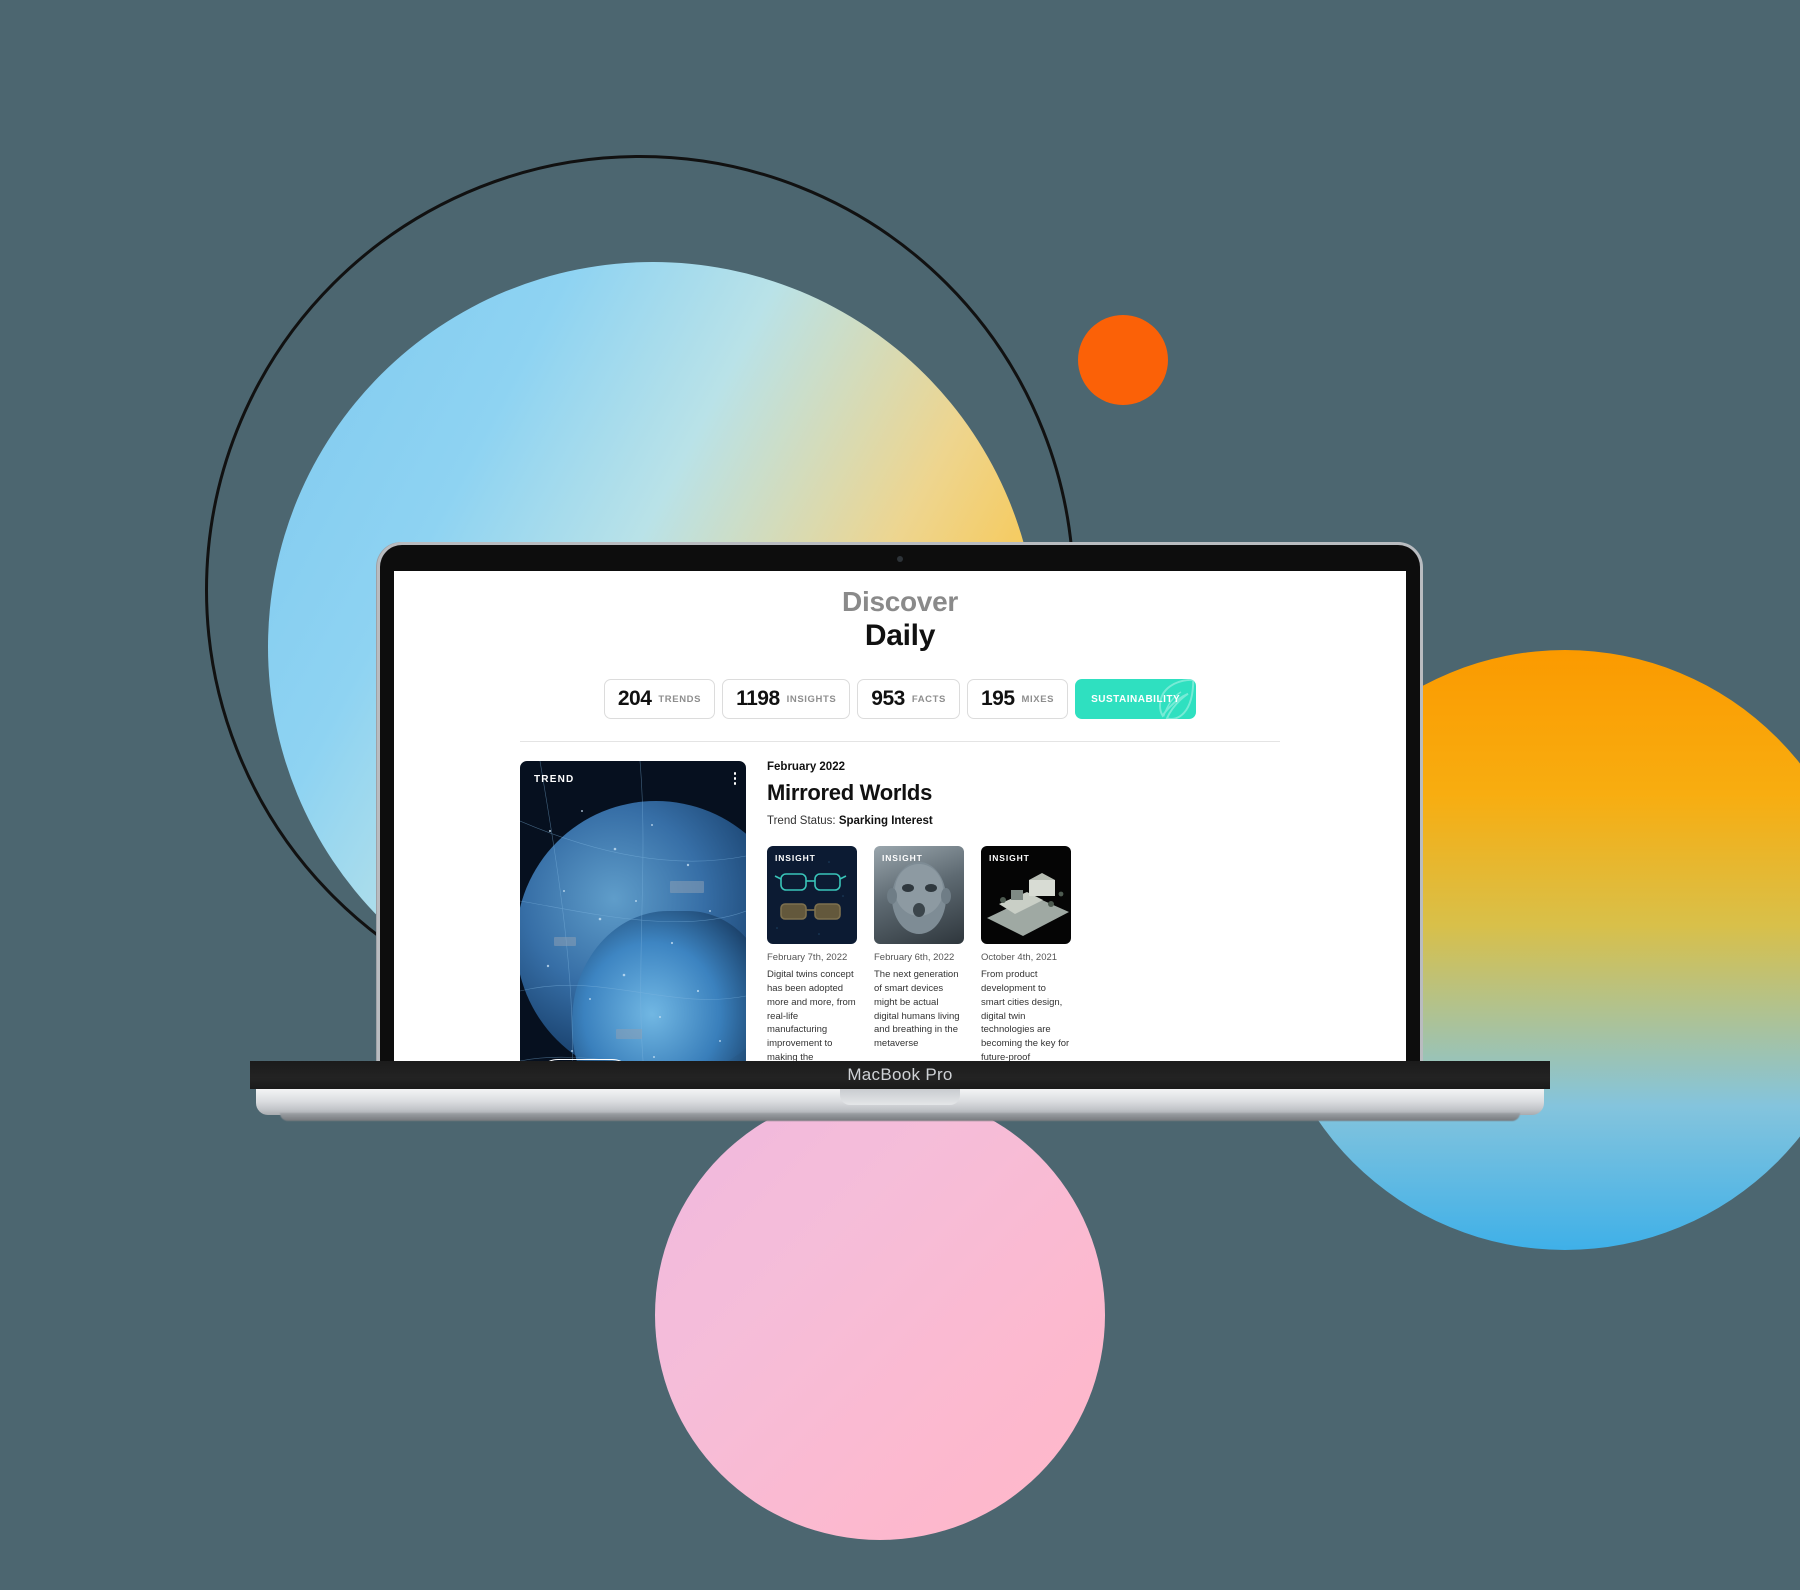  I want to click on decorative-orange-dot, so click(1123, 360).